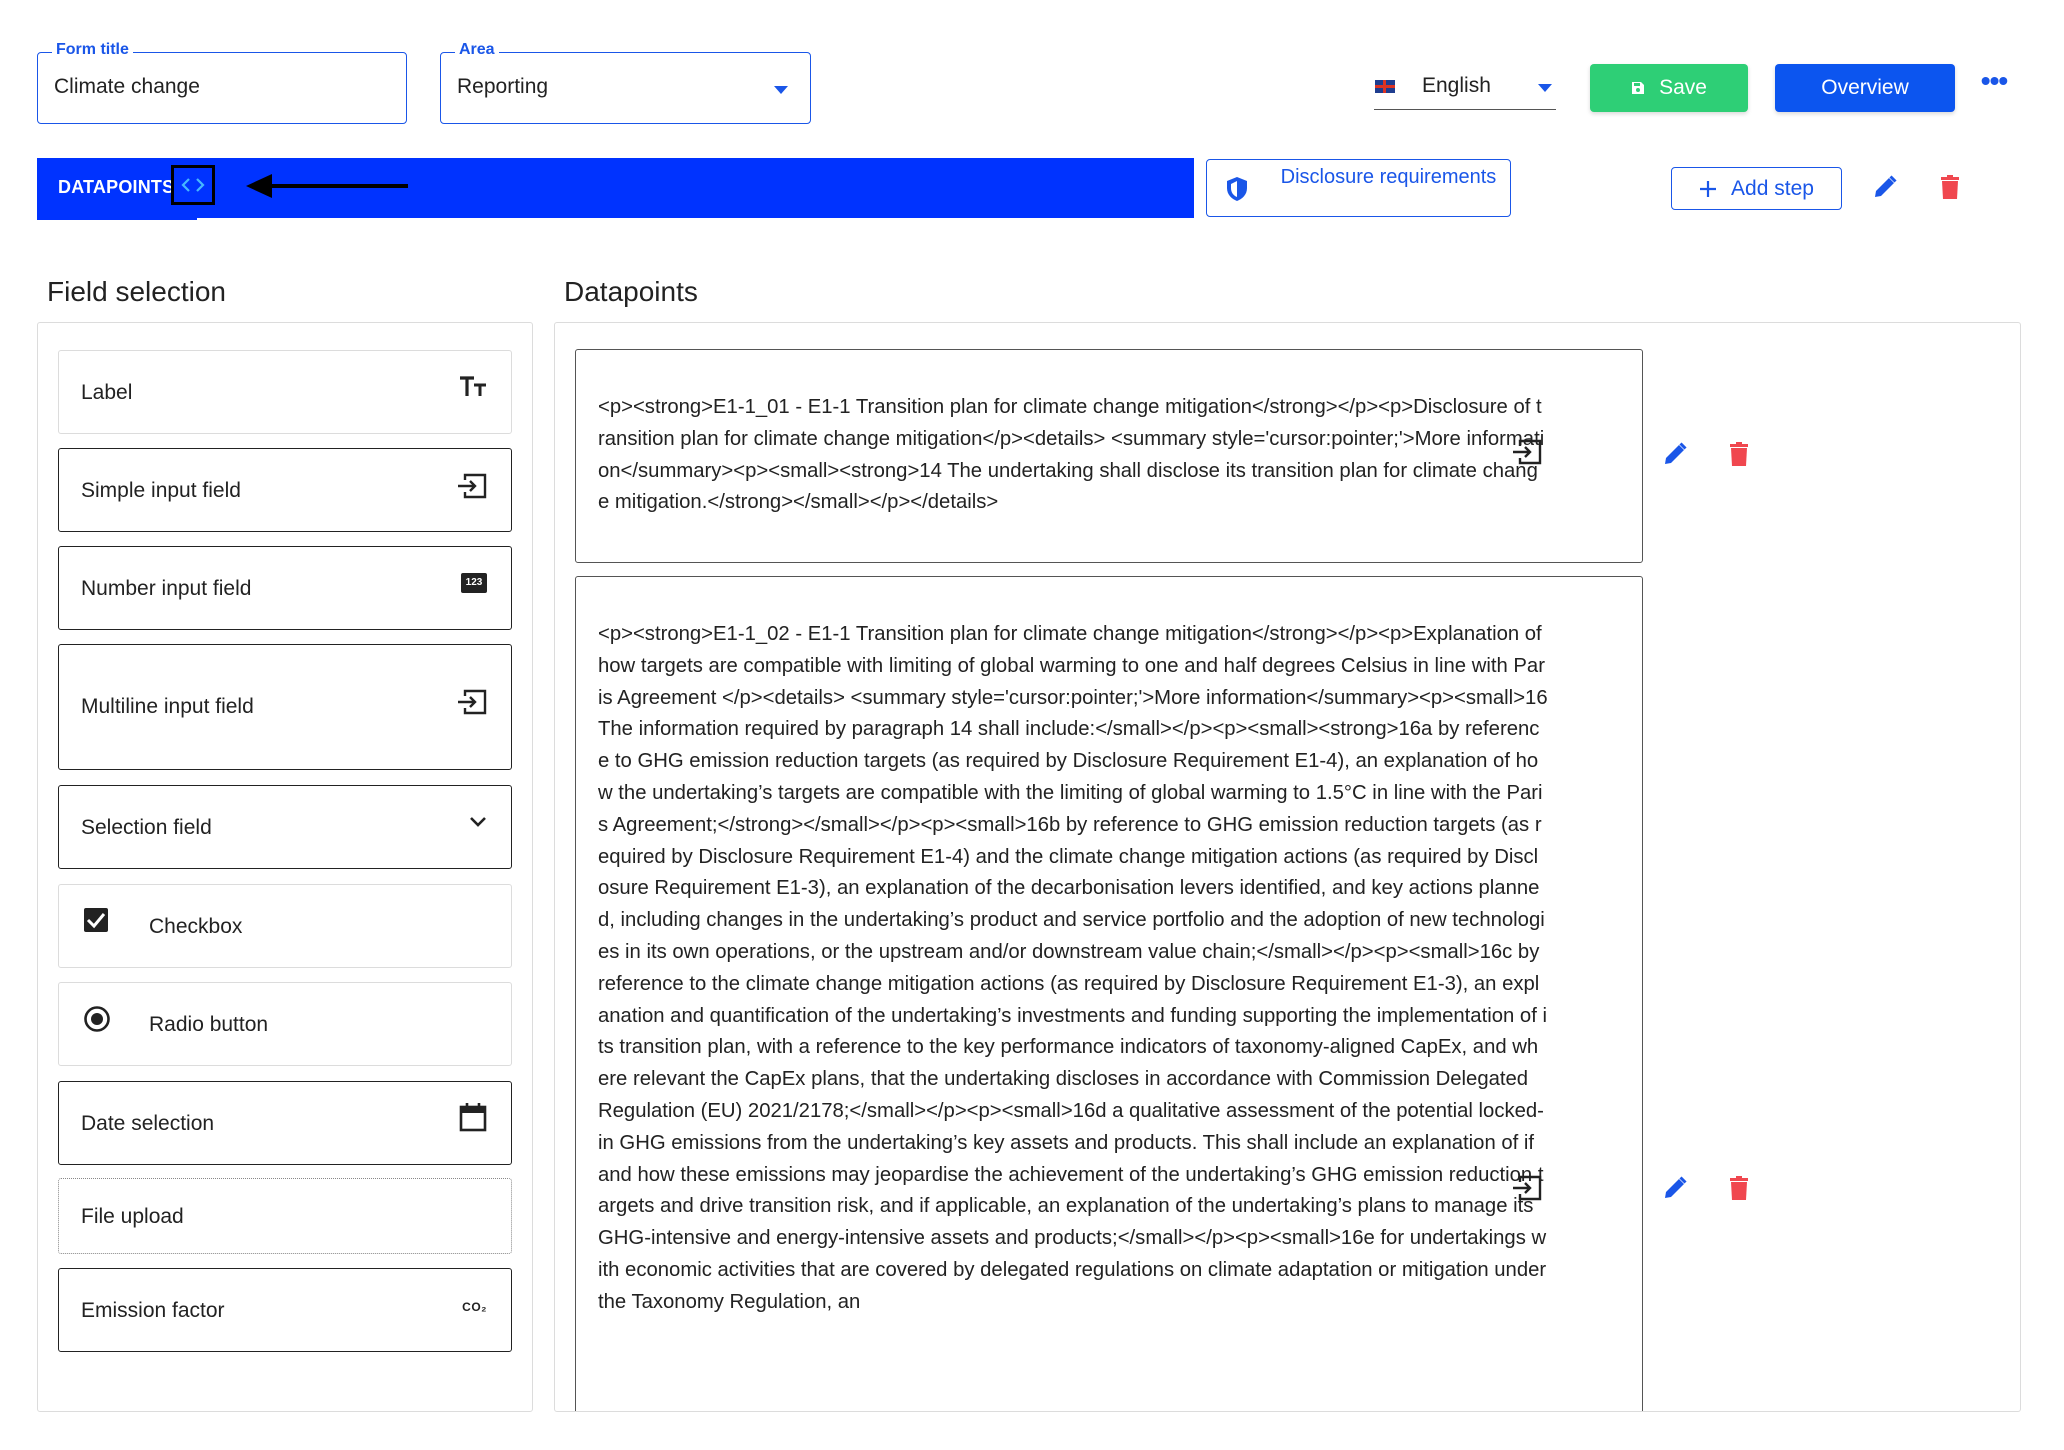  I want to click on field-type-label-text: Label, so click(107, 392).